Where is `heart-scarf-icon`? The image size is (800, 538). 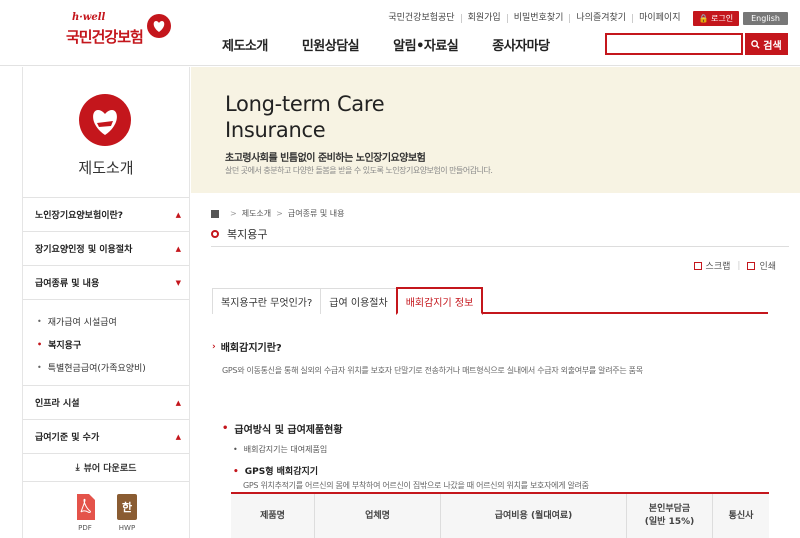 heart-scarf-icon is located at coordinates (105, 120).